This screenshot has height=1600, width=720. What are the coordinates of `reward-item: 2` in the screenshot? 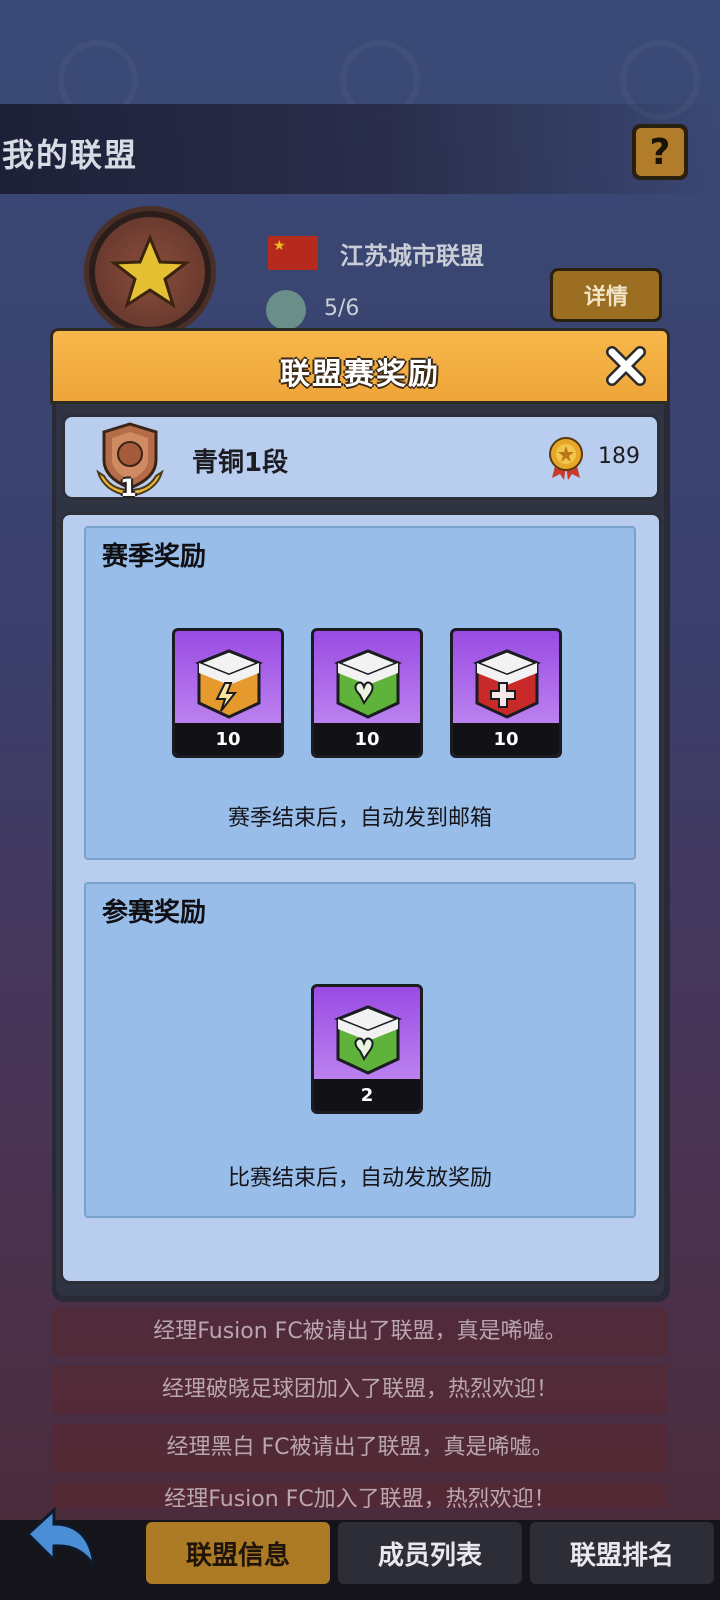 It's located at (367, 1049).